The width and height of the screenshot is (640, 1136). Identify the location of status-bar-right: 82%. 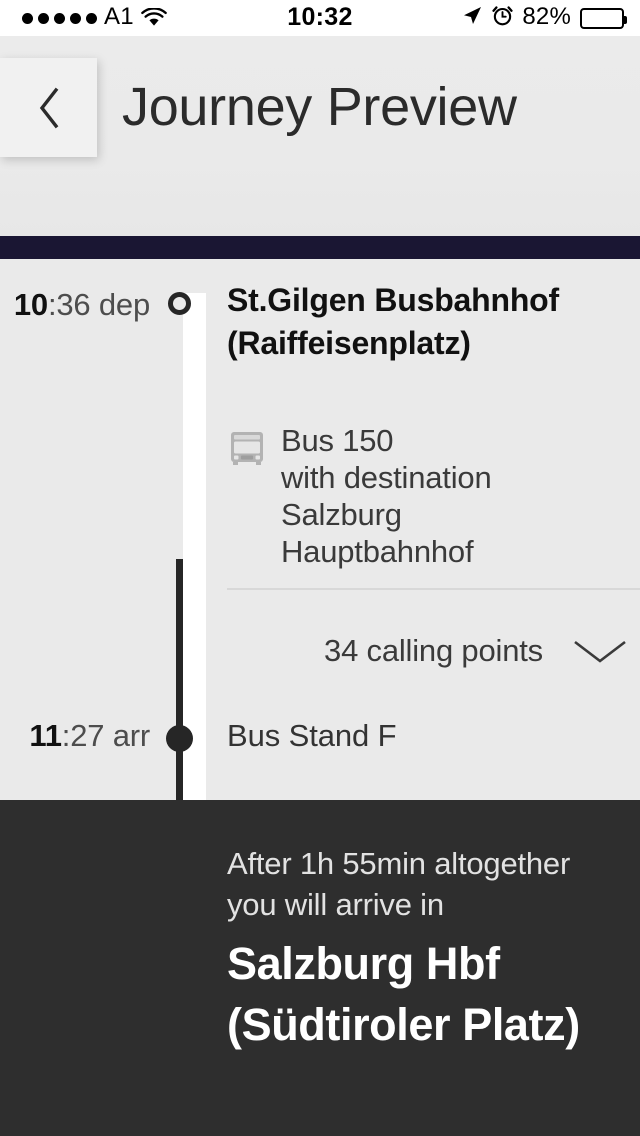
(544, 18).